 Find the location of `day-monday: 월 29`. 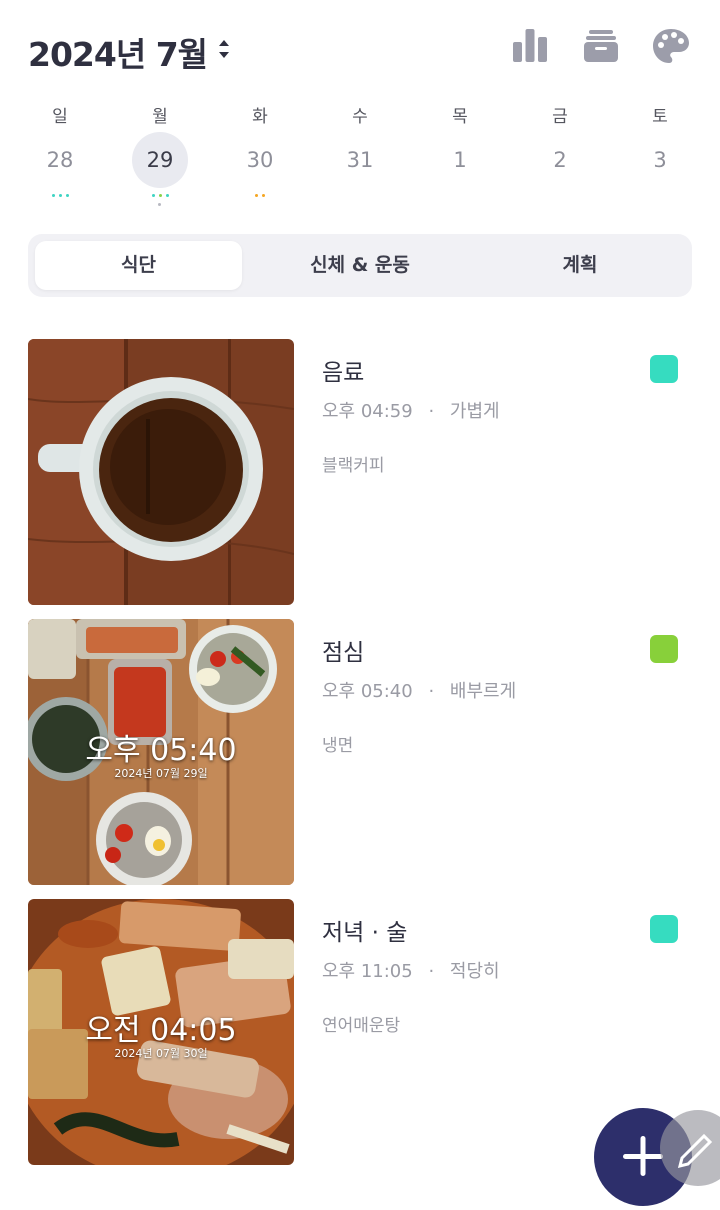

day-monday: 월 29 is located at coordinates (160, 156).